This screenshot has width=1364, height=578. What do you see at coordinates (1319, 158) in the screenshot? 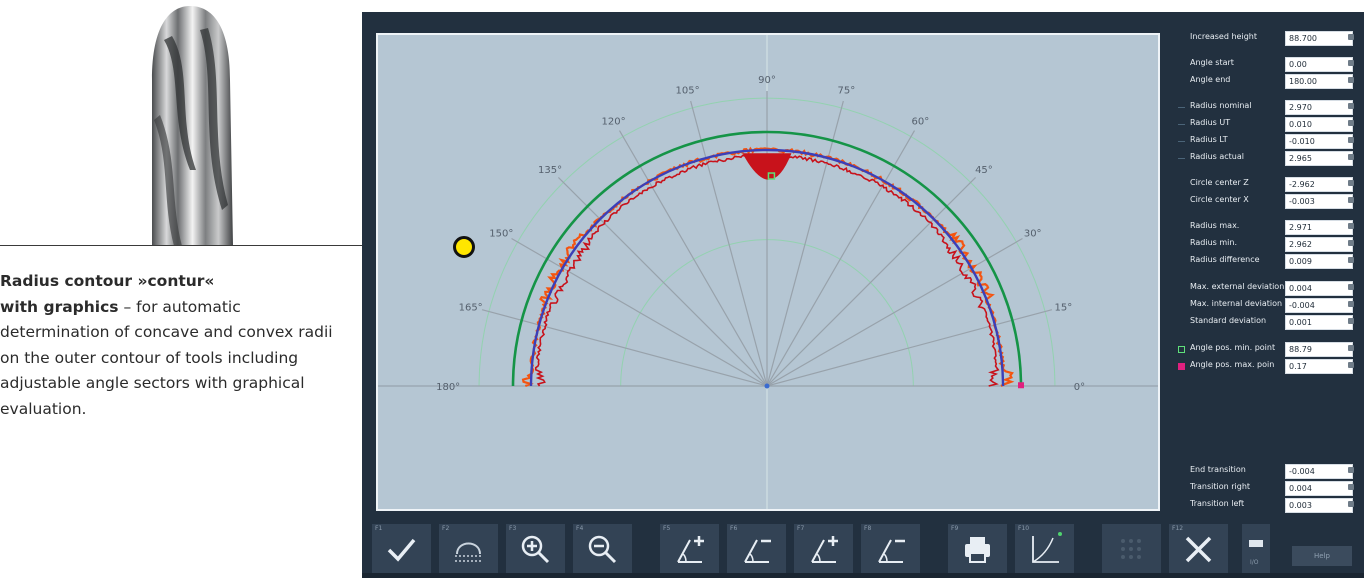
I see `param-value-field: 2.965` at bounding box center [1319, 158].